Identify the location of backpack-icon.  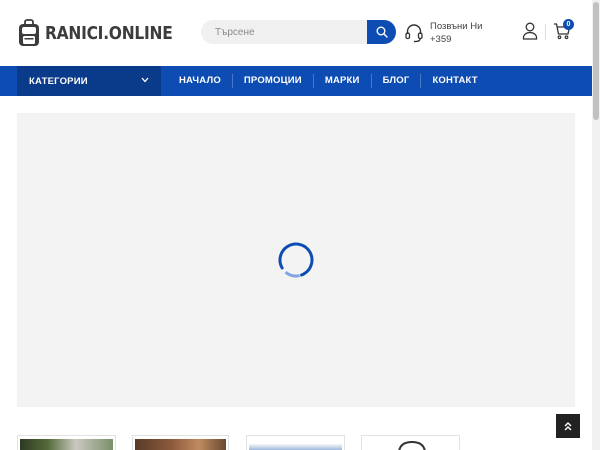
(29, 32).